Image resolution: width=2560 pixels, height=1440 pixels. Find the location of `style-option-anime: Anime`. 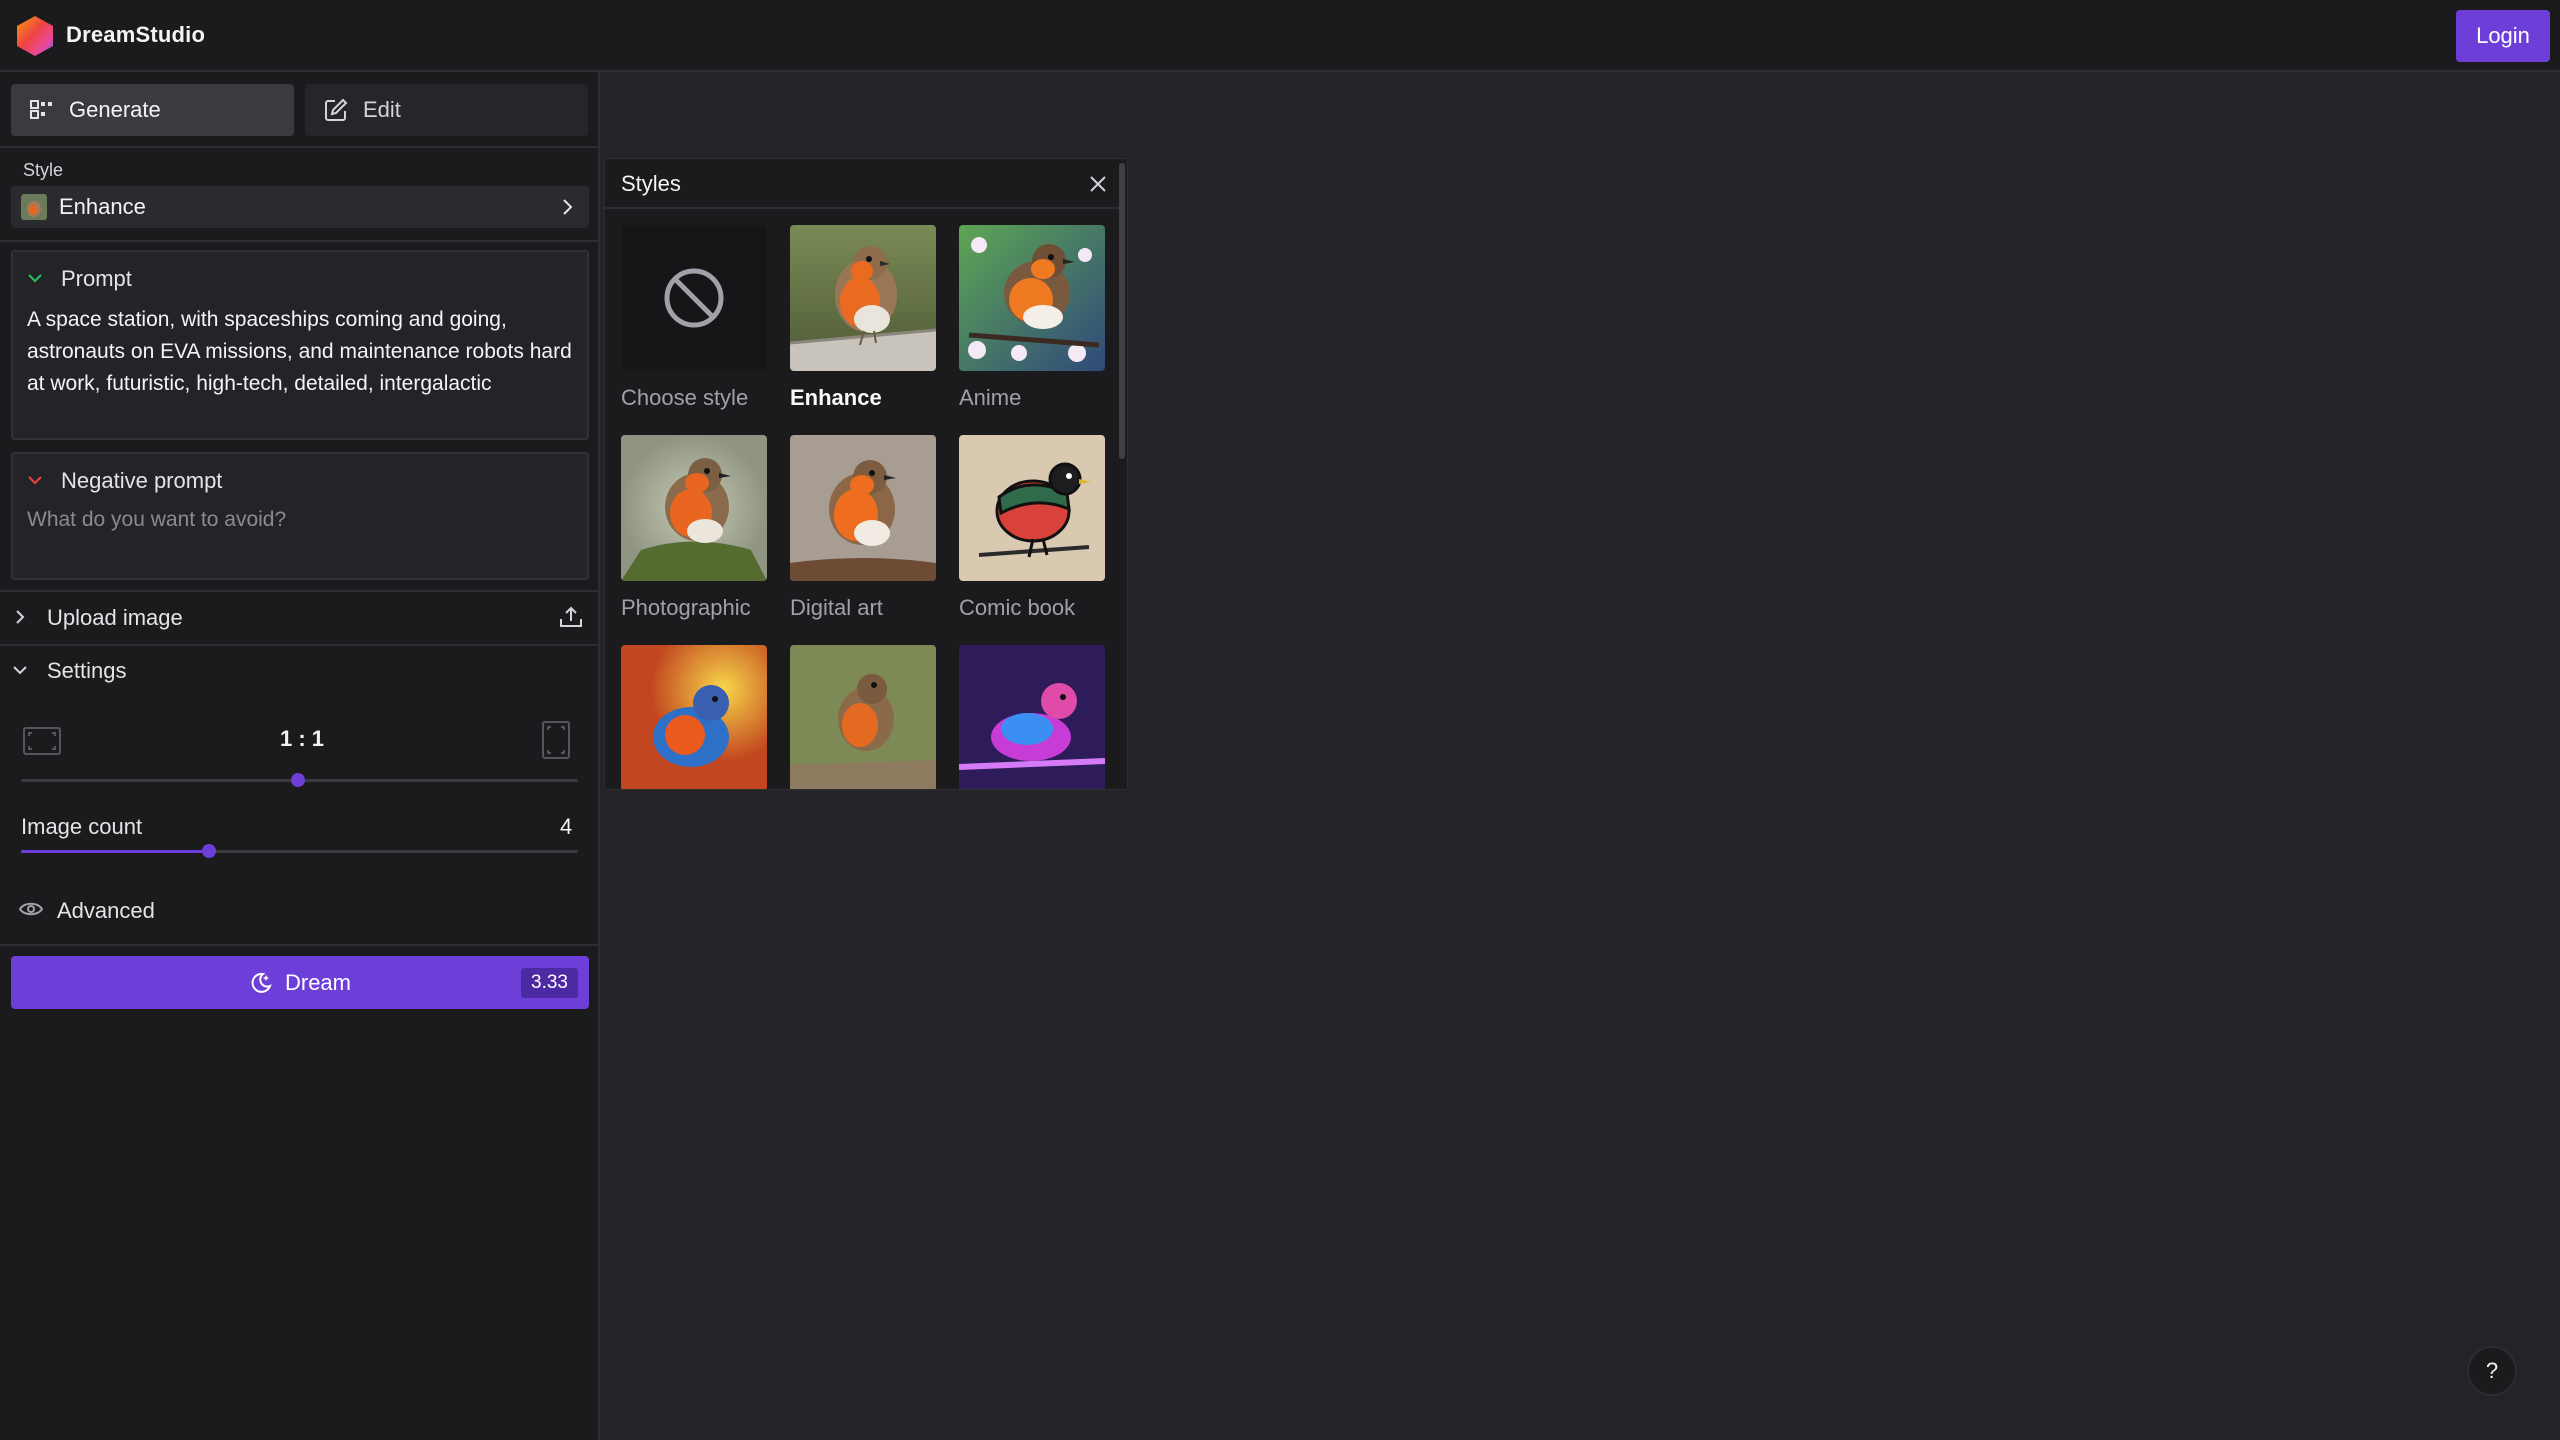

style-option-anime: Anime is located at coordinates (1033, 318).